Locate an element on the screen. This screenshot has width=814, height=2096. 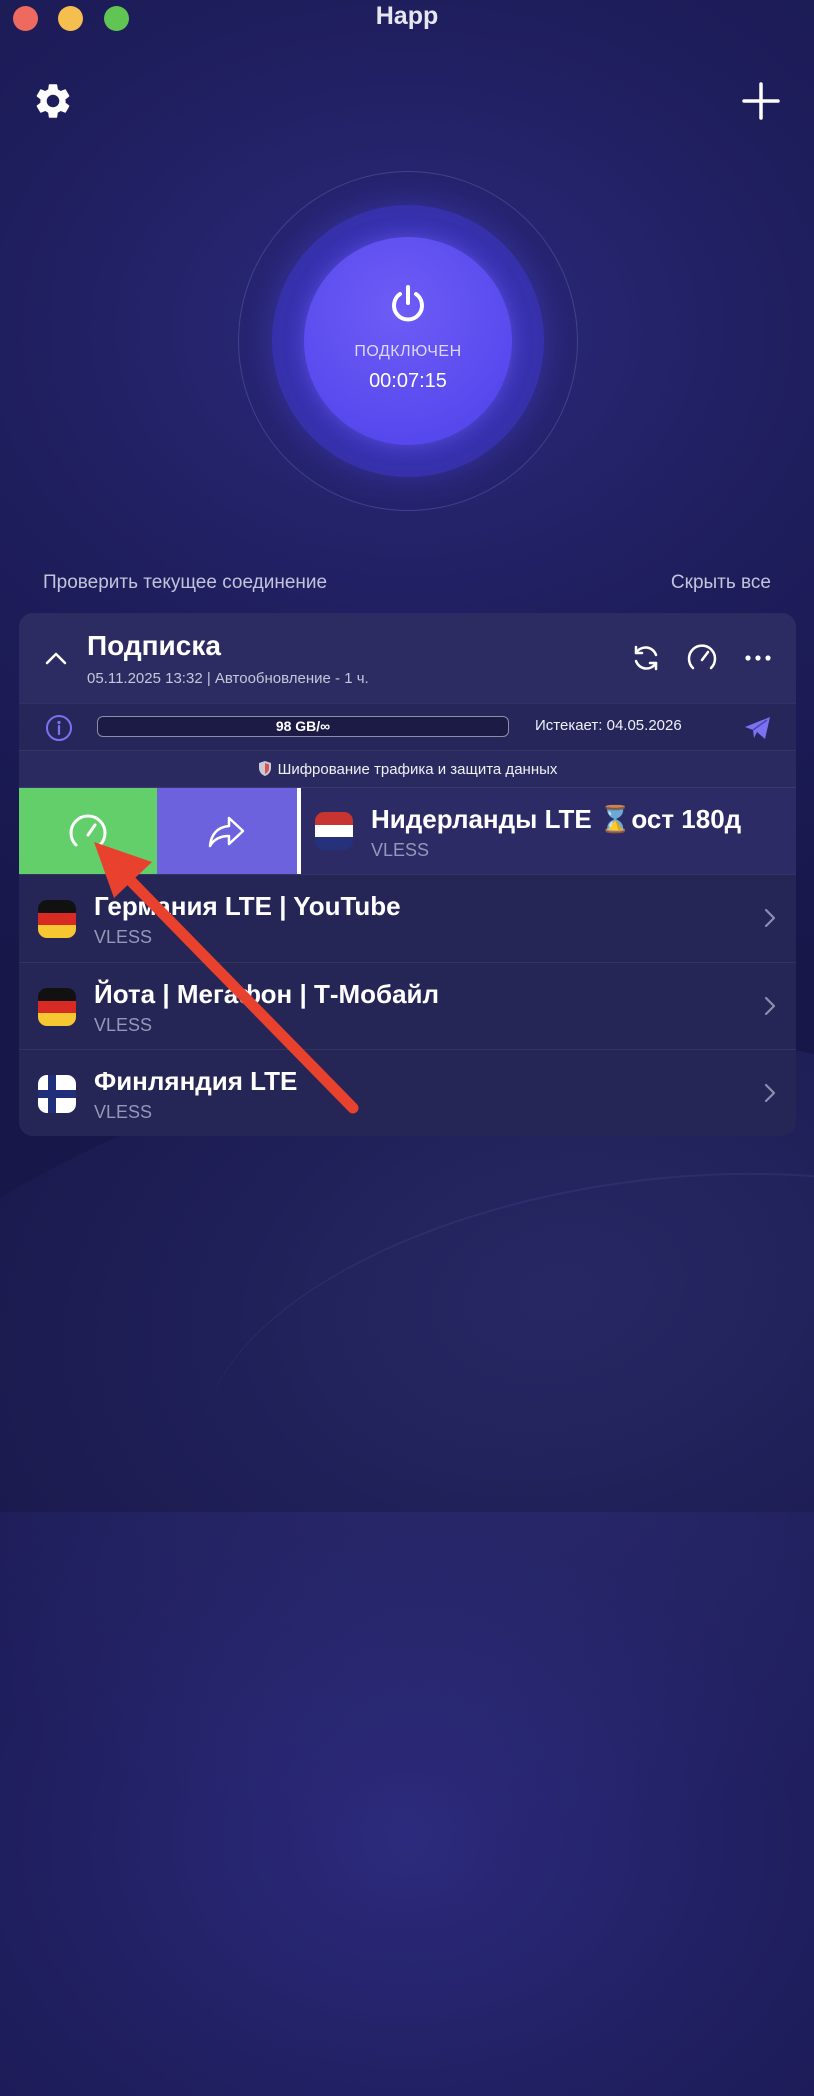
more-options-icon is located at coordinates (758, 658).